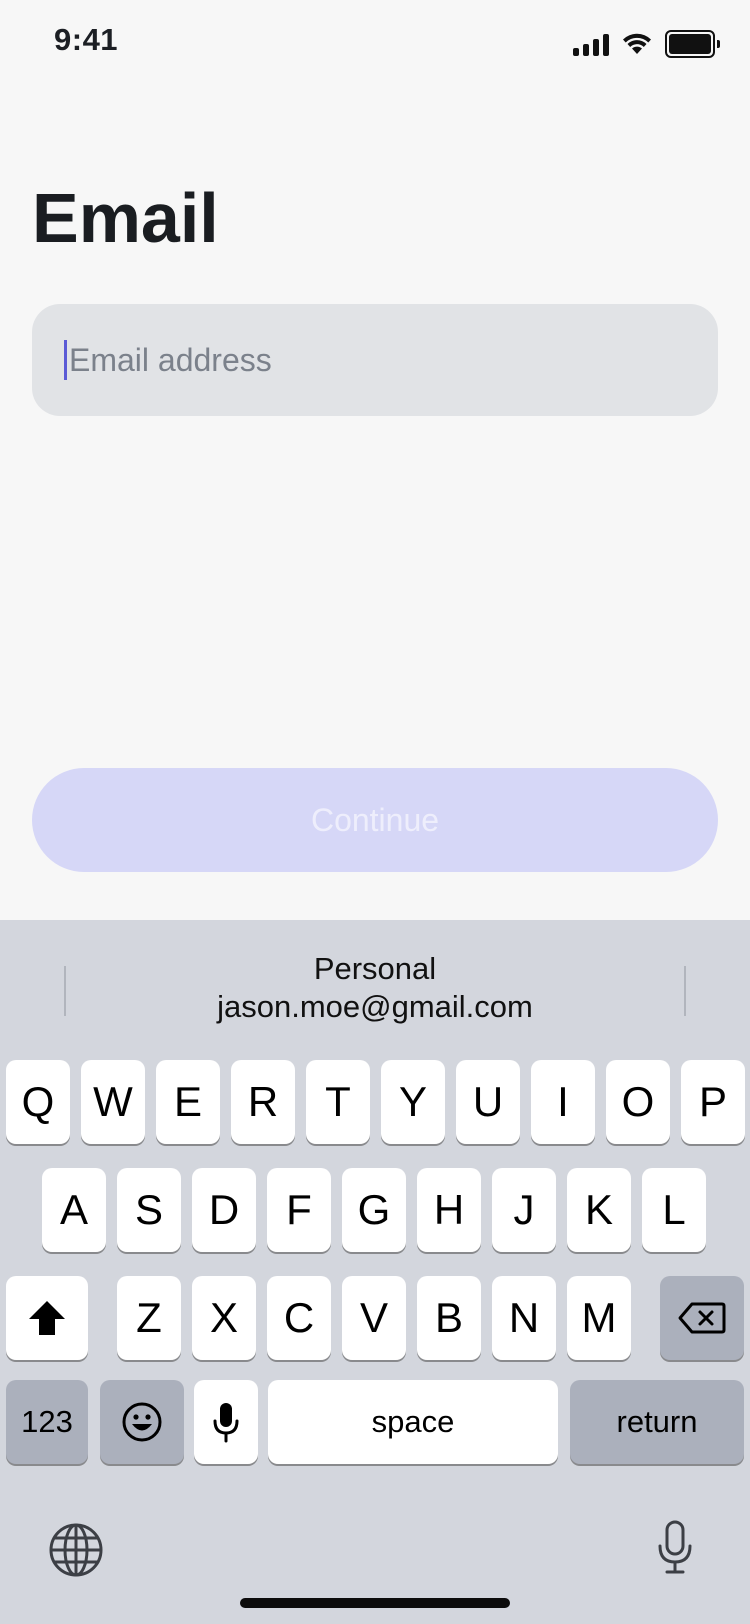 This screenshot has height=1624, width=750. Describe the element at coordinates (413, 1102) in the screenshot. I see `key-y: Y` at that location.